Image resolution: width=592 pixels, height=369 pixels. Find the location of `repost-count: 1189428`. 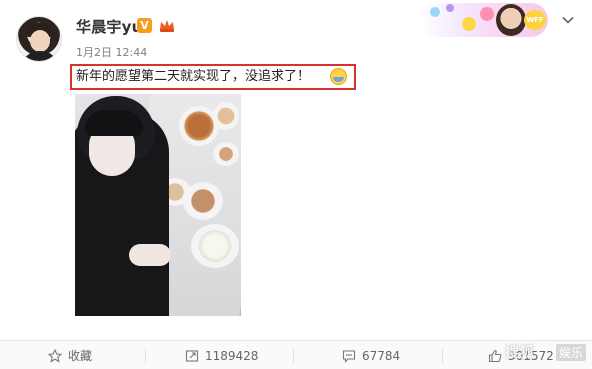

repost-count: 1189428 is located at coordinates (232, 355).